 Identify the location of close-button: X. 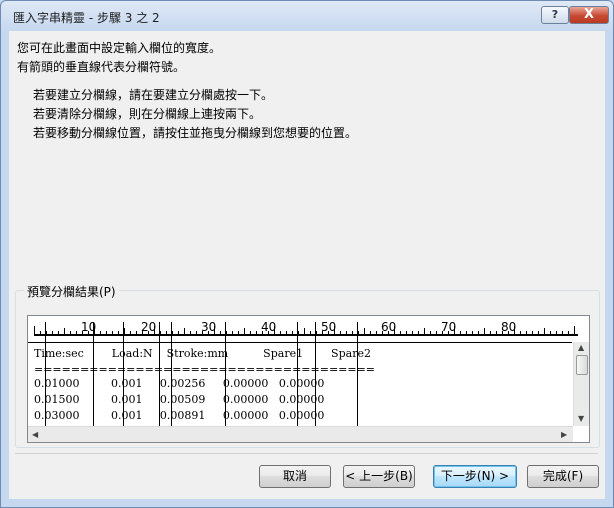
(589, 15).